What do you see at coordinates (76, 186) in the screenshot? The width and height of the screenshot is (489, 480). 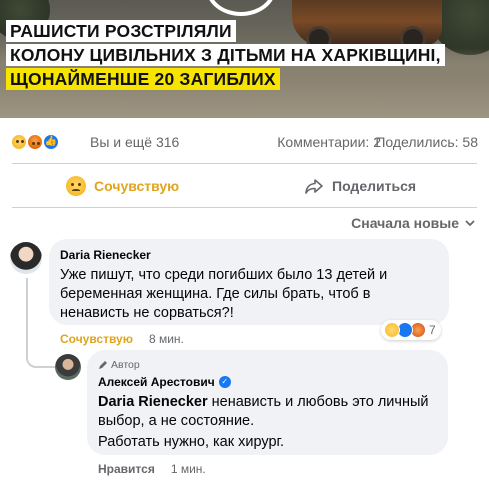 I see `care-face-icon` at bounding box center [76, 186].